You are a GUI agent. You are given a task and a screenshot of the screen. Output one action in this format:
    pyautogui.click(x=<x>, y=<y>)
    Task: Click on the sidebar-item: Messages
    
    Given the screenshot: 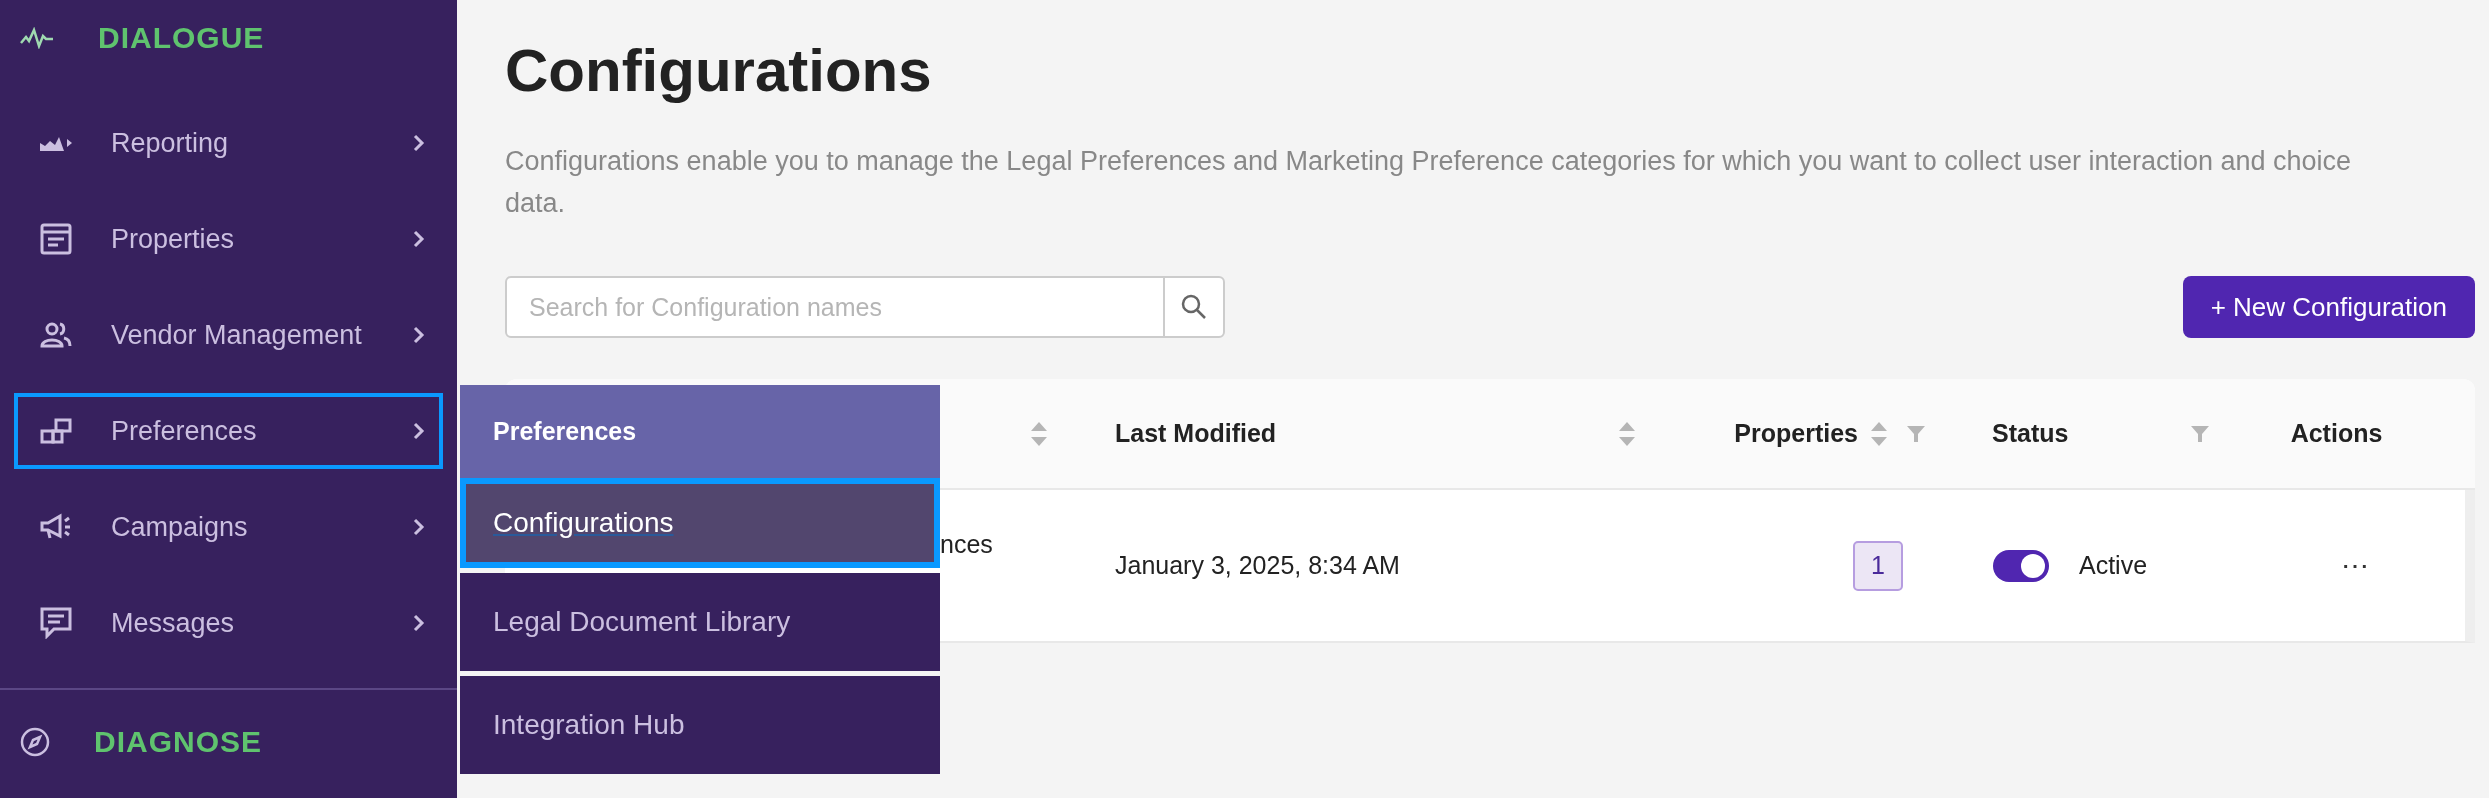 What is the action you would take?
    pyautogui.click(x=228, y=623)
    